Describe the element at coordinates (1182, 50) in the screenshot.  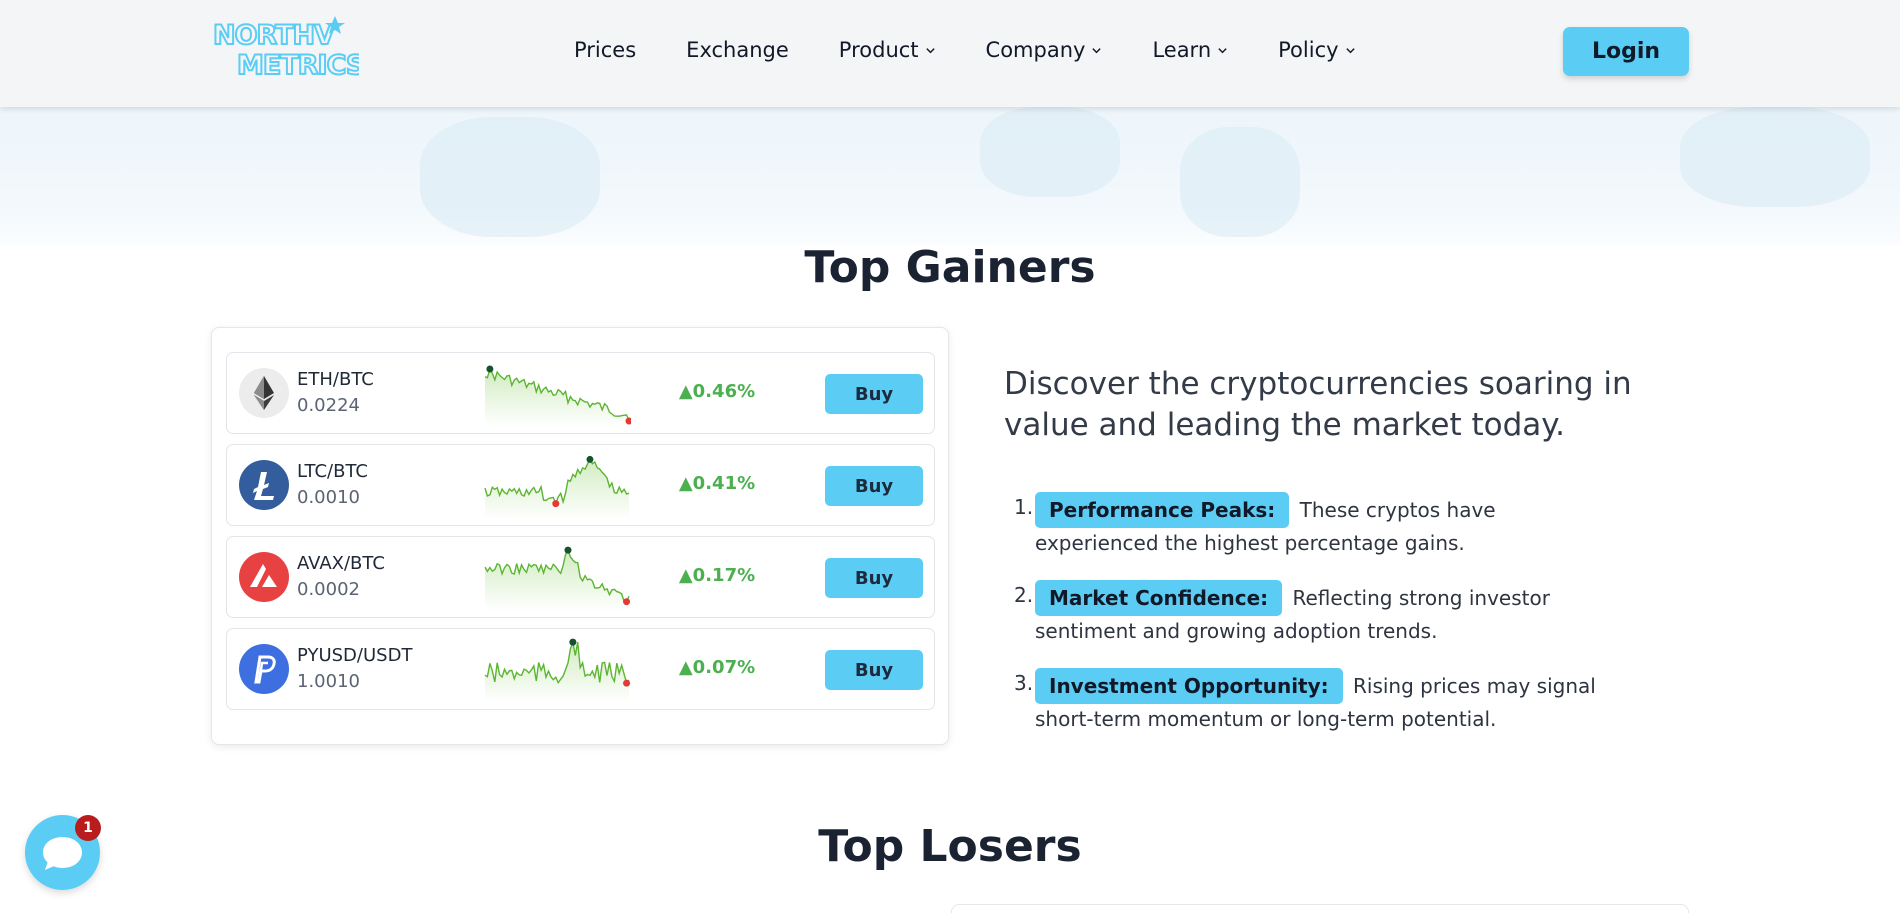
I see `nav-label: Learn` at that location.